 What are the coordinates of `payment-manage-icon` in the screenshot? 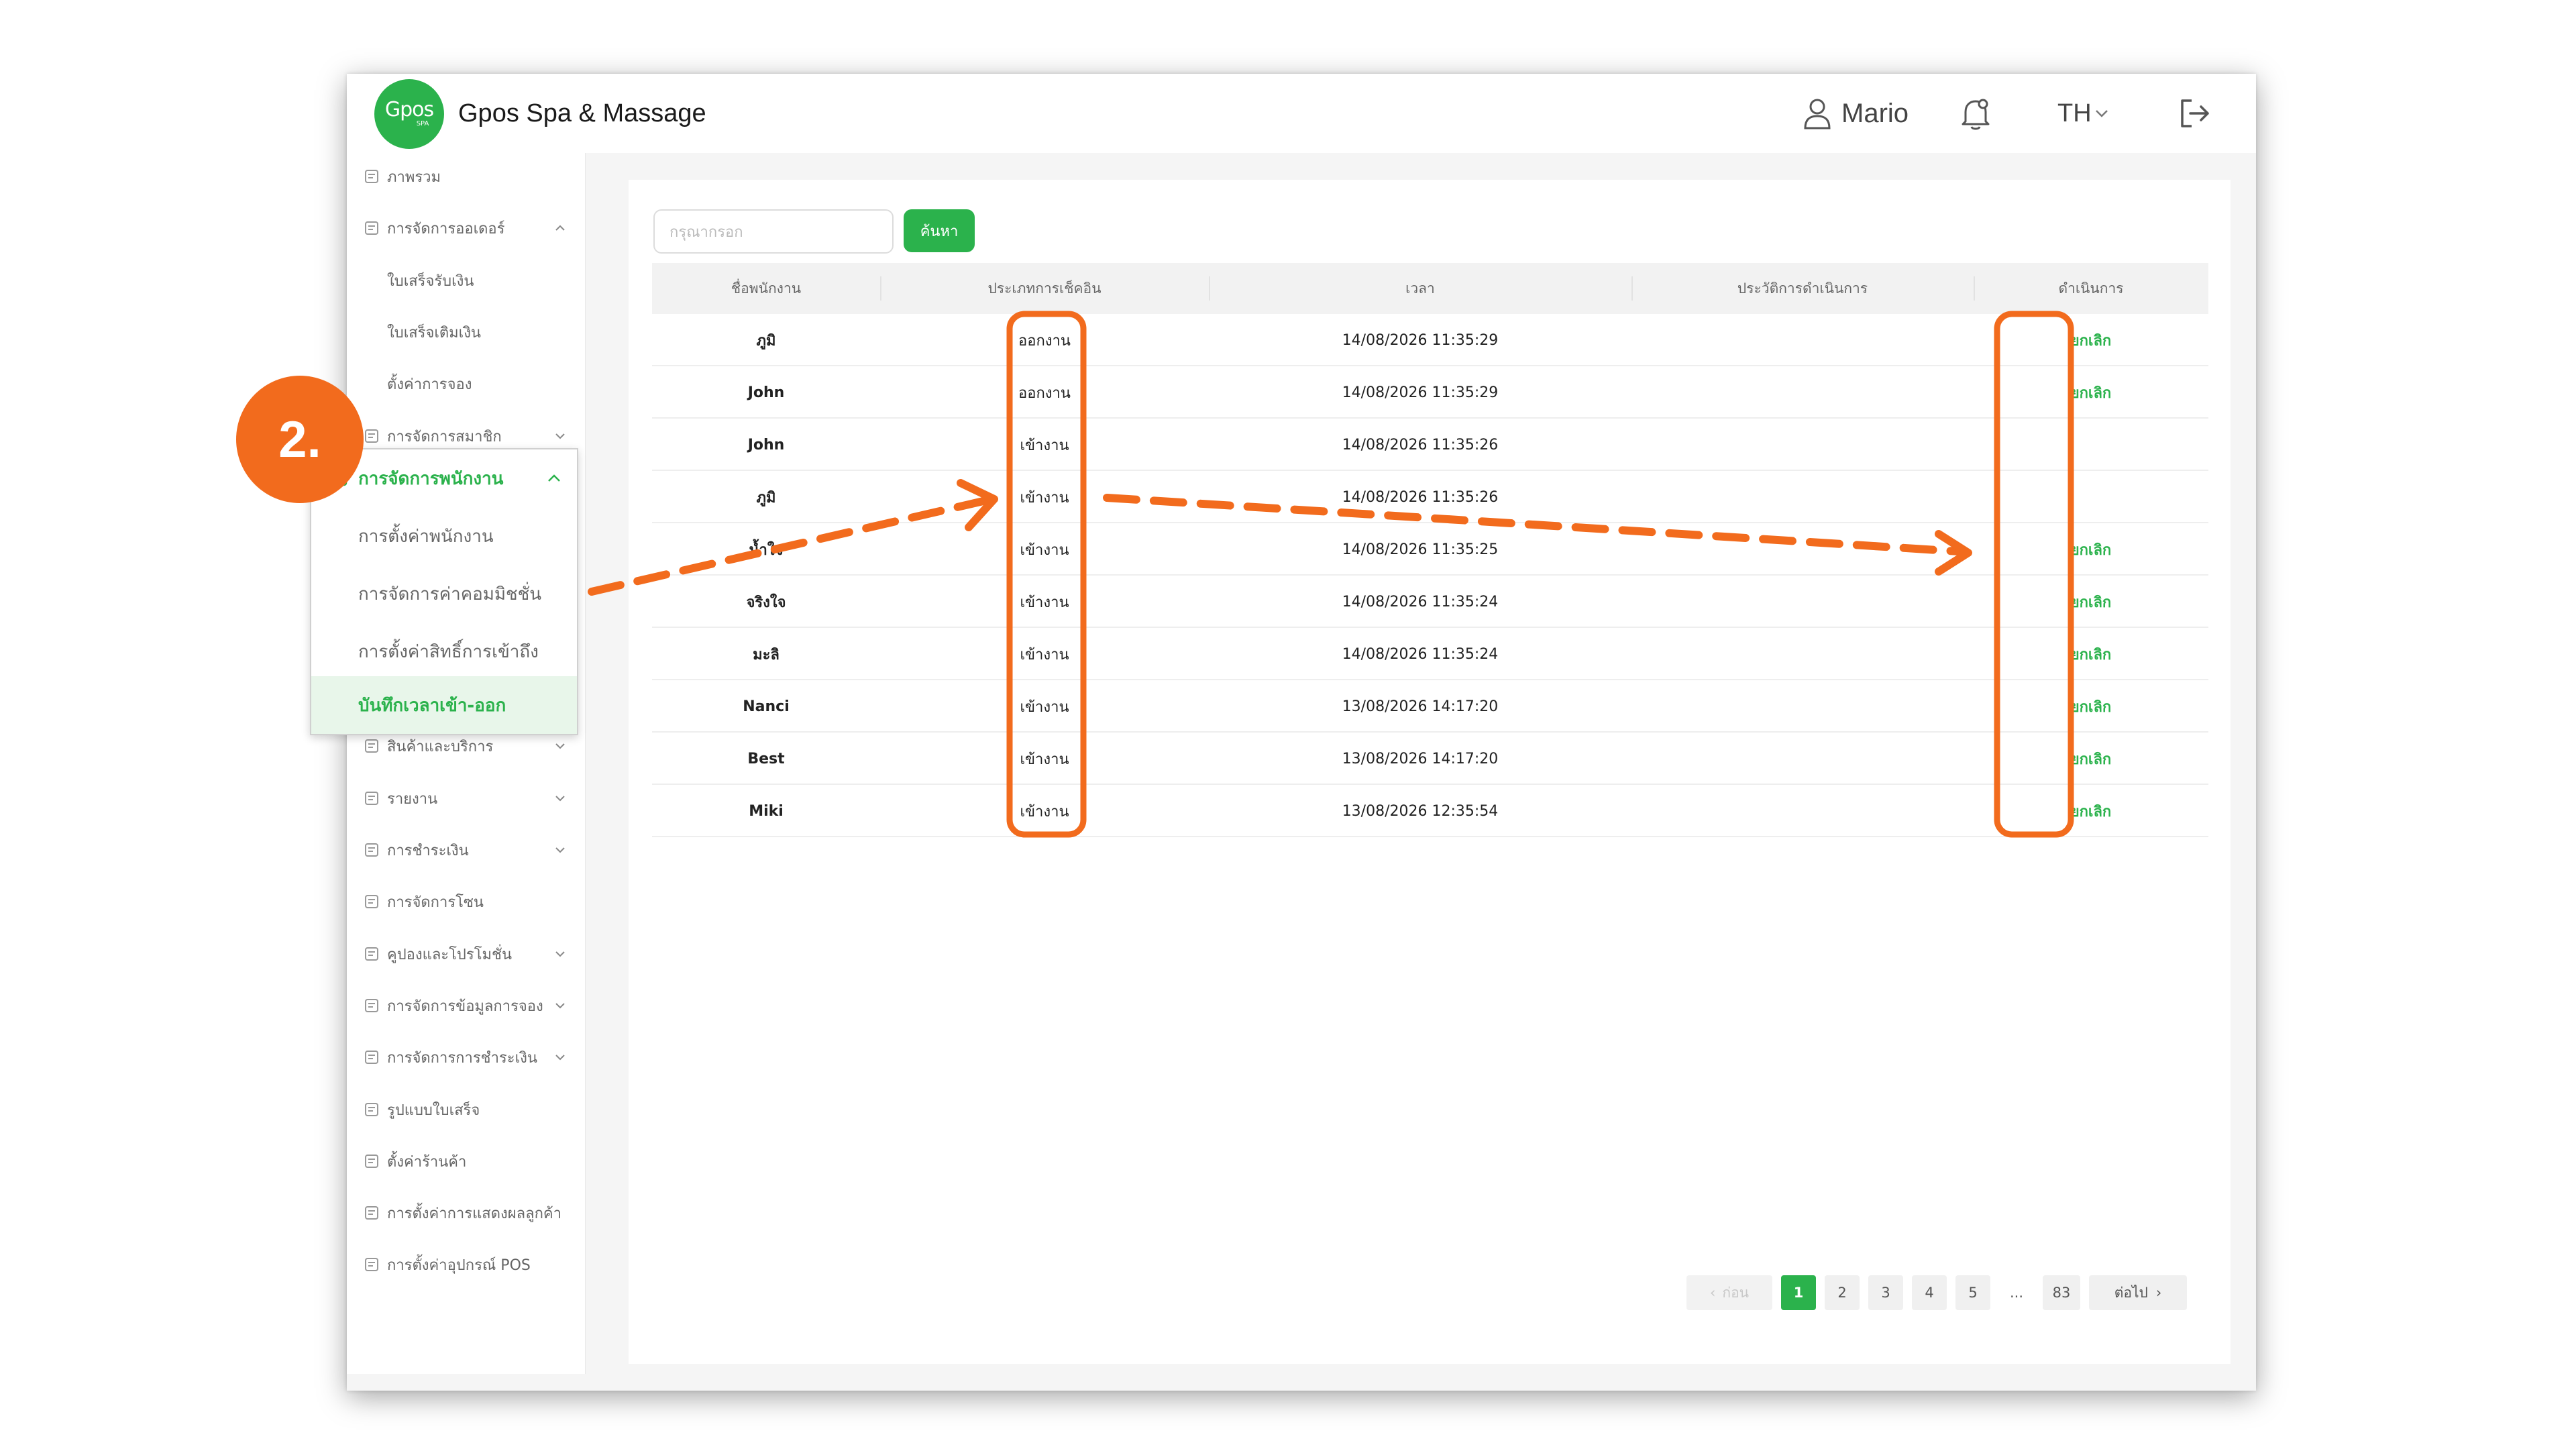 It's located at (371, 1057).